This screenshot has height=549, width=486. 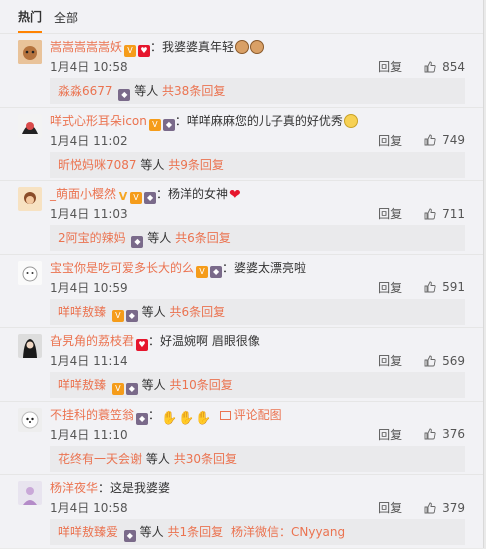 What do you see at coordinates (270, 267) in the screenshot?
I see `comment-text: 婆婆太漂亮啦` at bounding box center [270, 267].